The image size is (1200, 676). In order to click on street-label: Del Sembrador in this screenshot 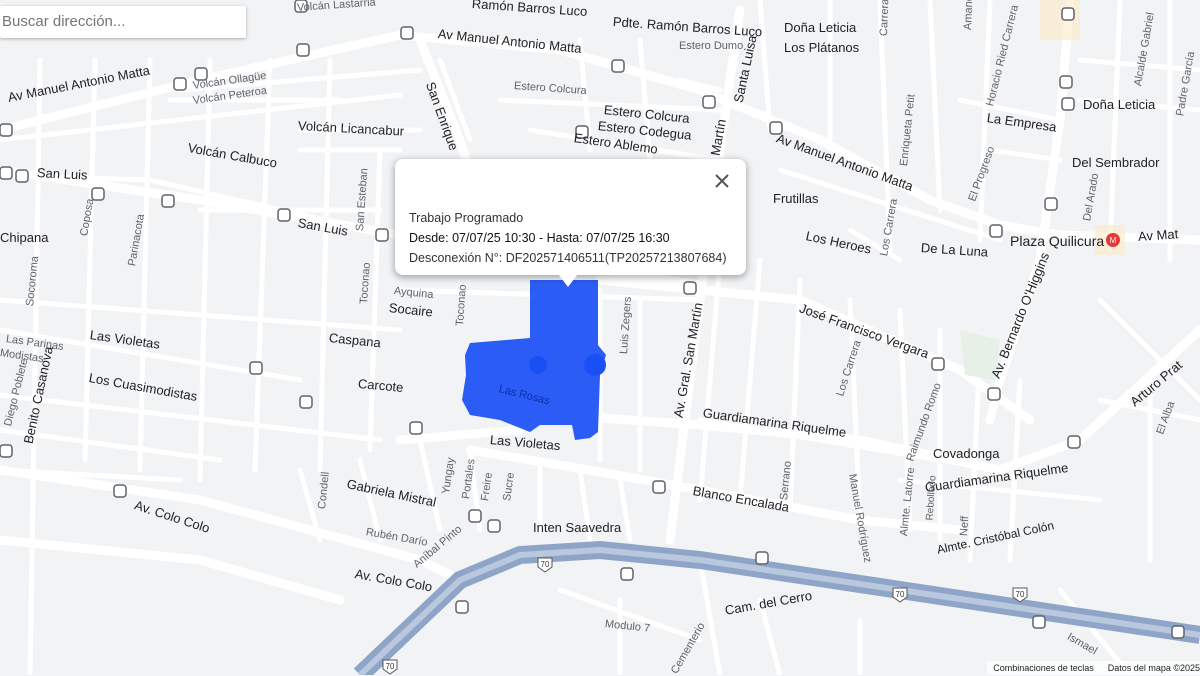, I will do `click(1116, 162)`.